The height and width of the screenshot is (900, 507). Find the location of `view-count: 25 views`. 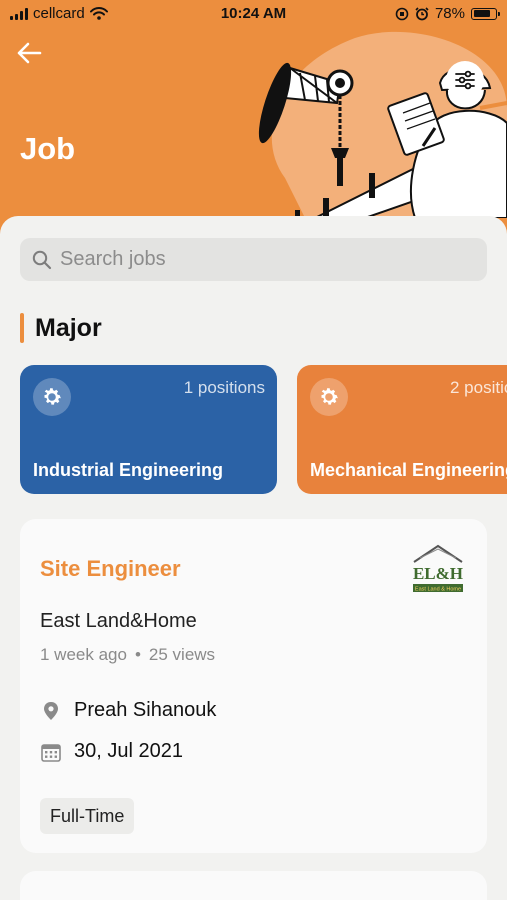

view-count: 25 views is located at coordinates (182, 654).